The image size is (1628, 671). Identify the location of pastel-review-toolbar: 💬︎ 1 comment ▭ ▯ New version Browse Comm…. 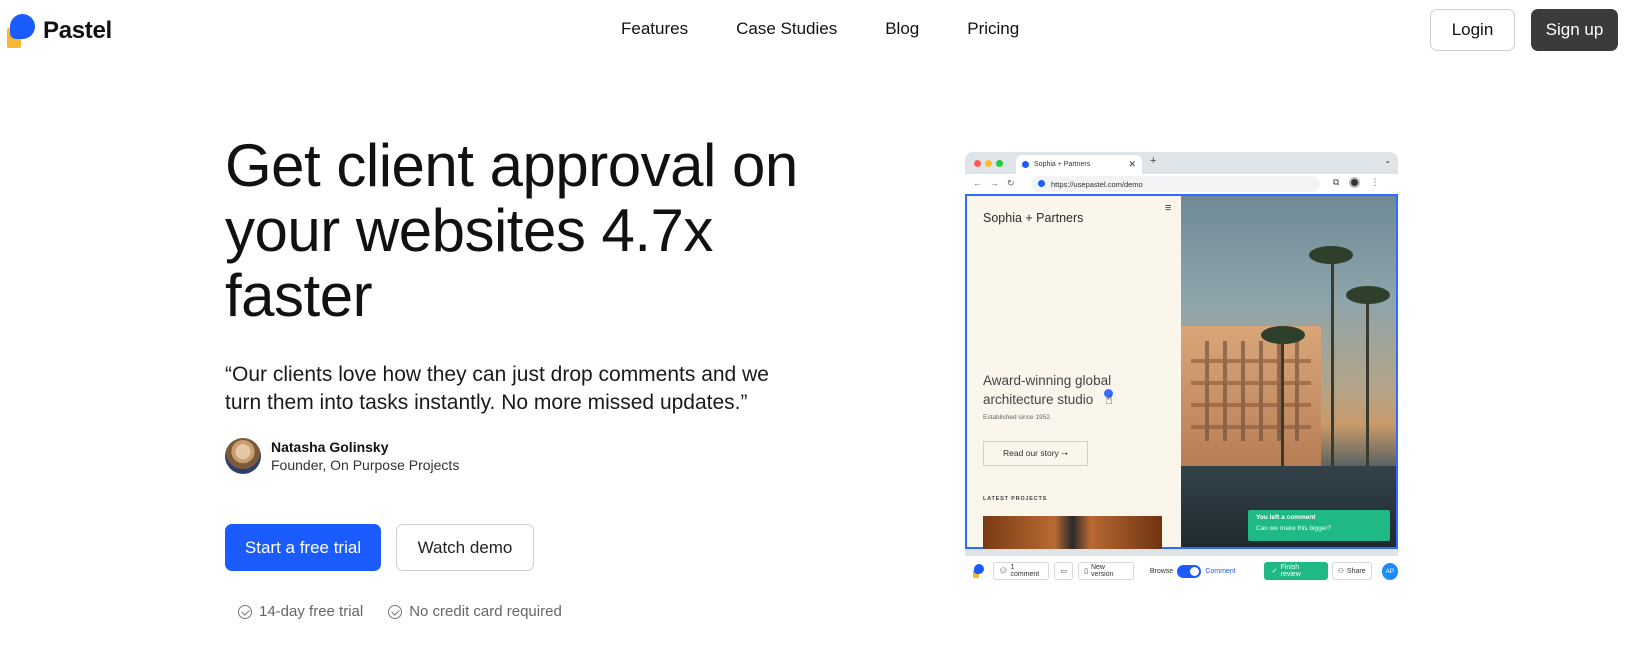
(1182, 571).